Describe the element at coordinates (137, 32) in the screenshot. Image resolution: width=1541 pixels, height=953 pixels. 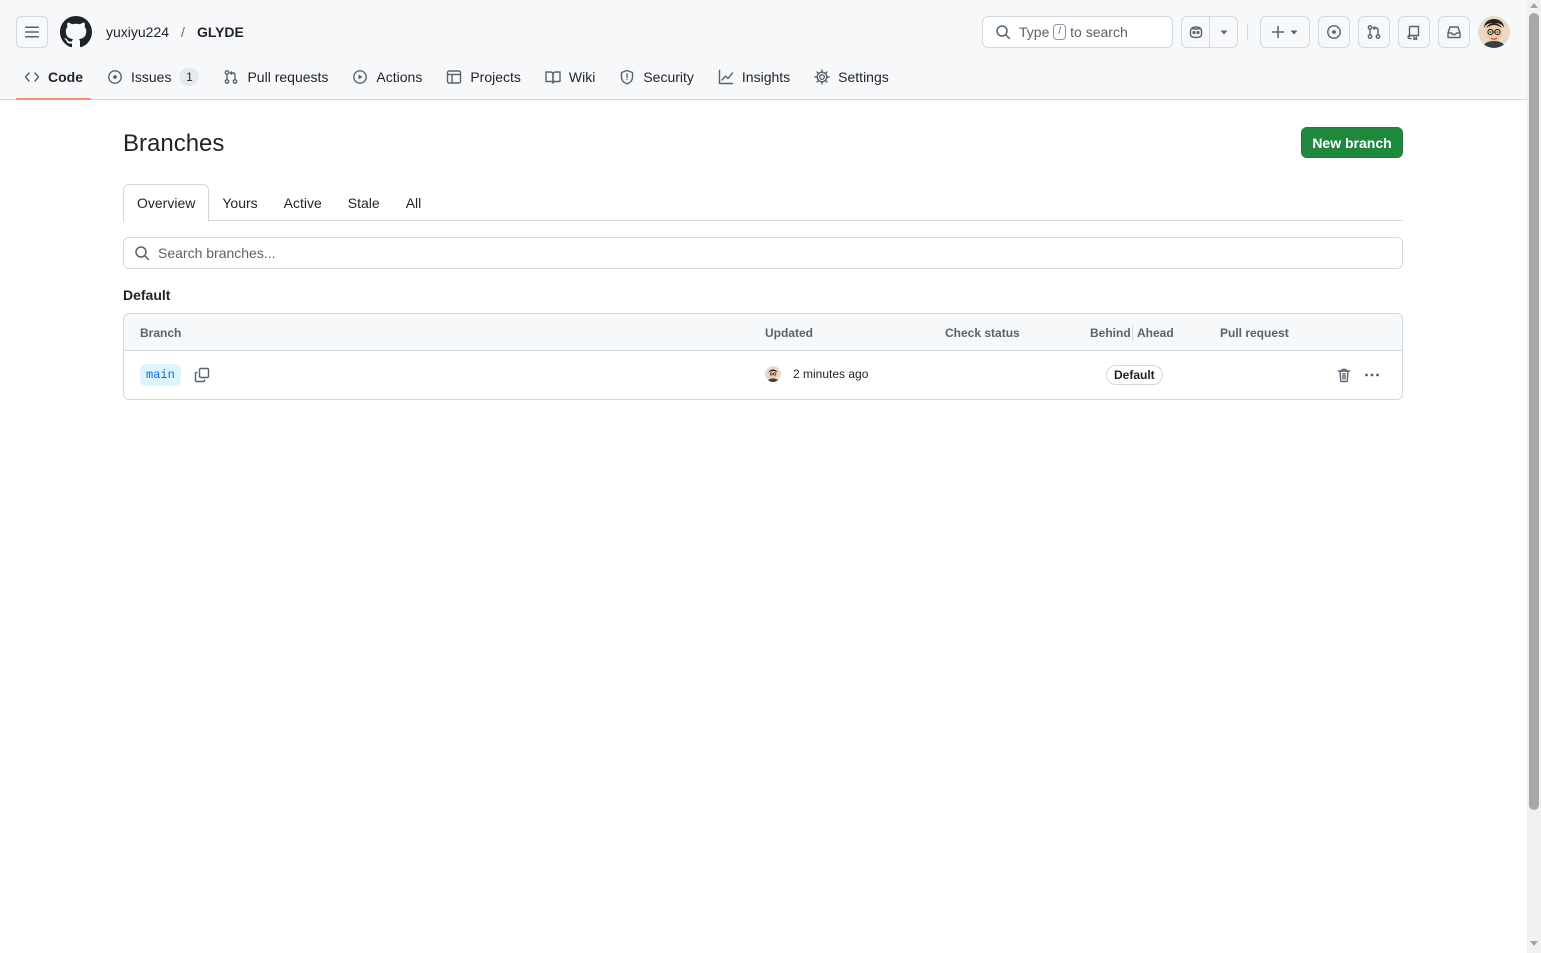
I see `breadcrumb-owner-link: yuxiyu224` at that location.